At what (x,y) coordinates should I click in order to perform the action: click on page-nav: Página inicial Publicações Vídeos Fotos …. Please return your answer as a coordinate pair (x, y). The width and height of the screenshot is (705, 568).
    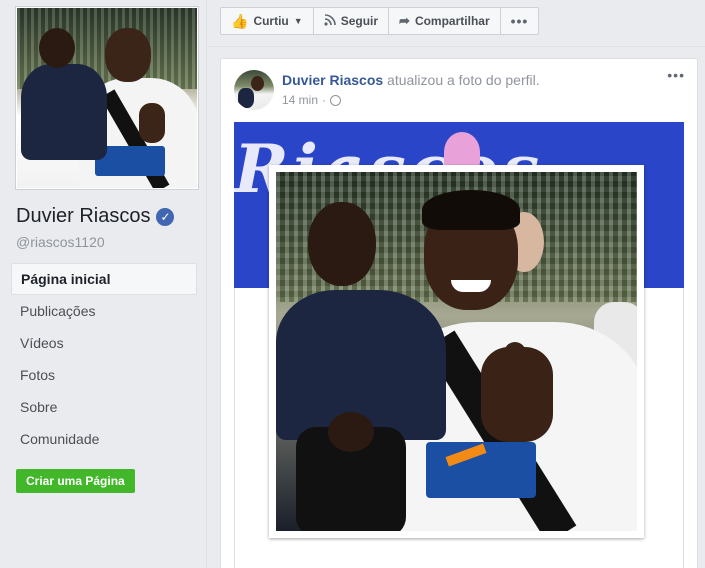
    Looking at the image, I should click on (104, 359).